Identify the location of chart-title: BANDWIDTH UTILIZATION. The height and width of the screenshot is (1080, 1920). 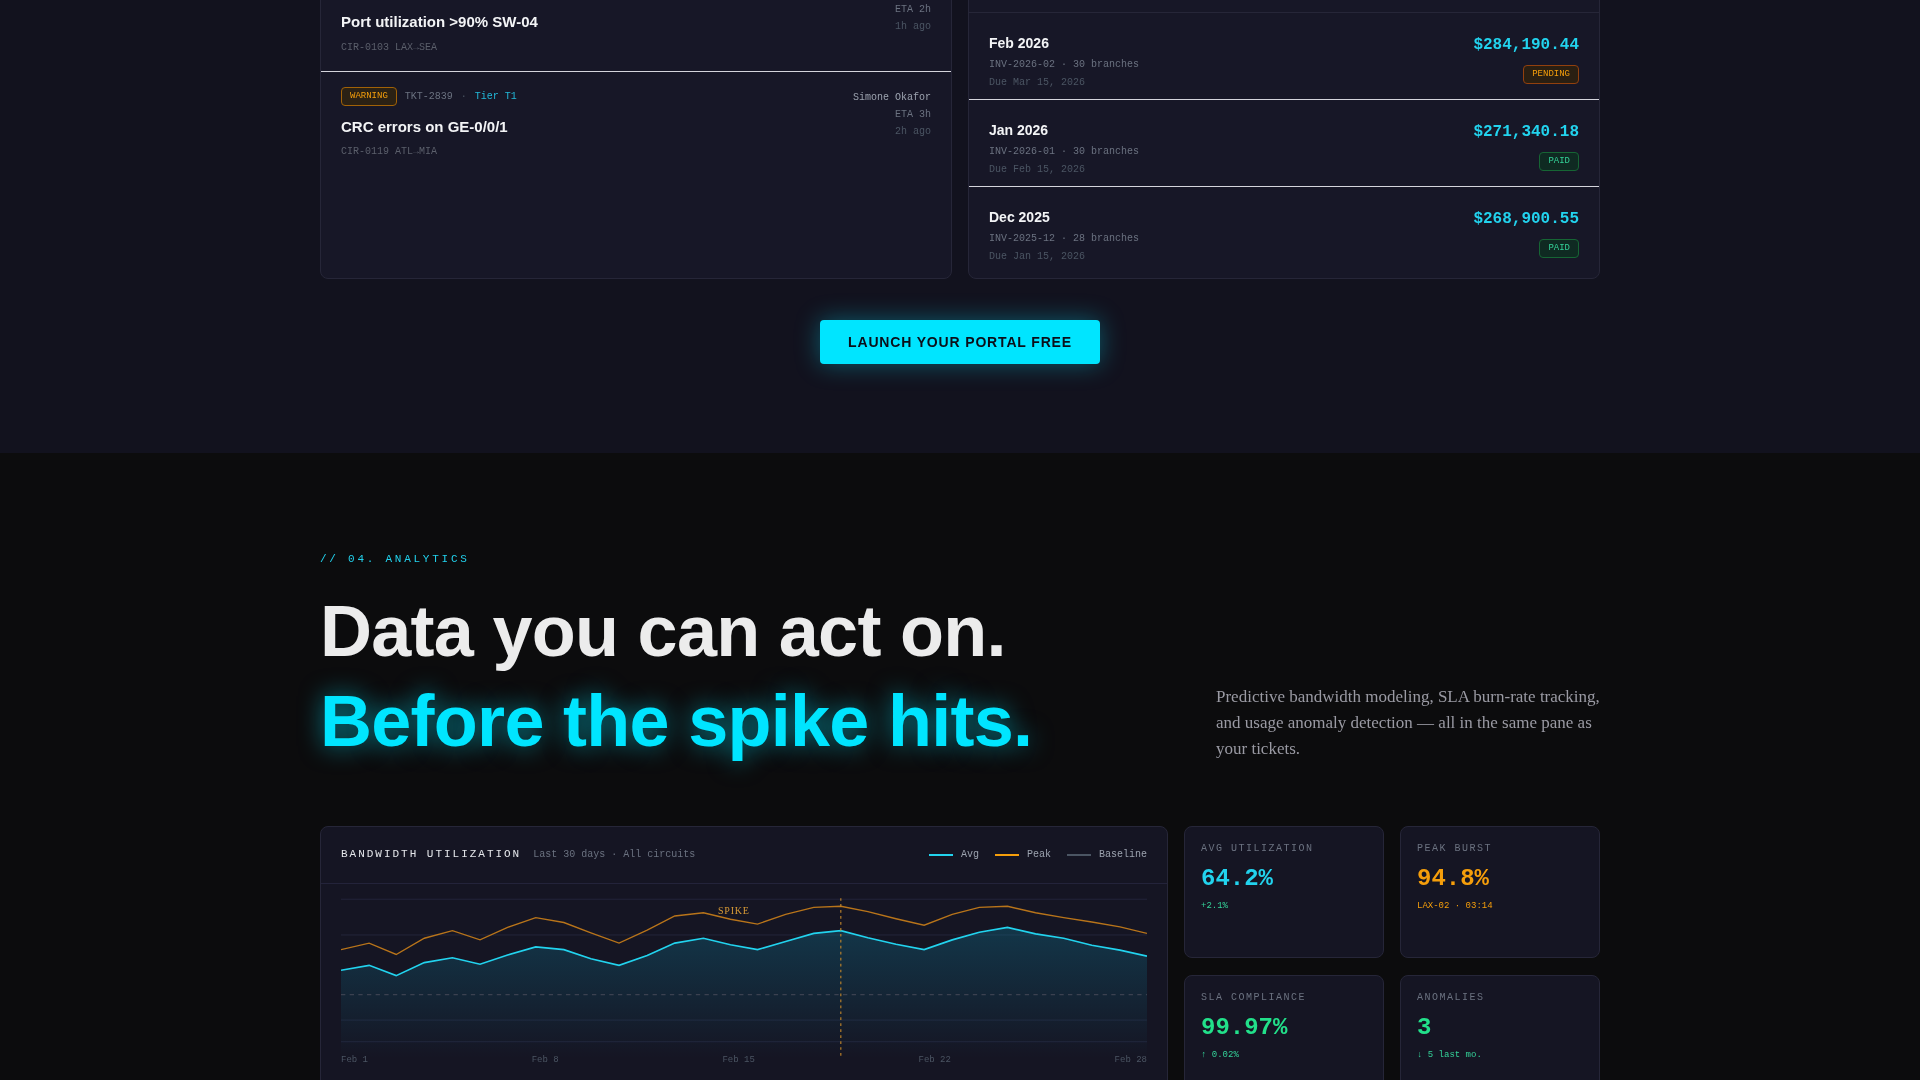
(431, 855).